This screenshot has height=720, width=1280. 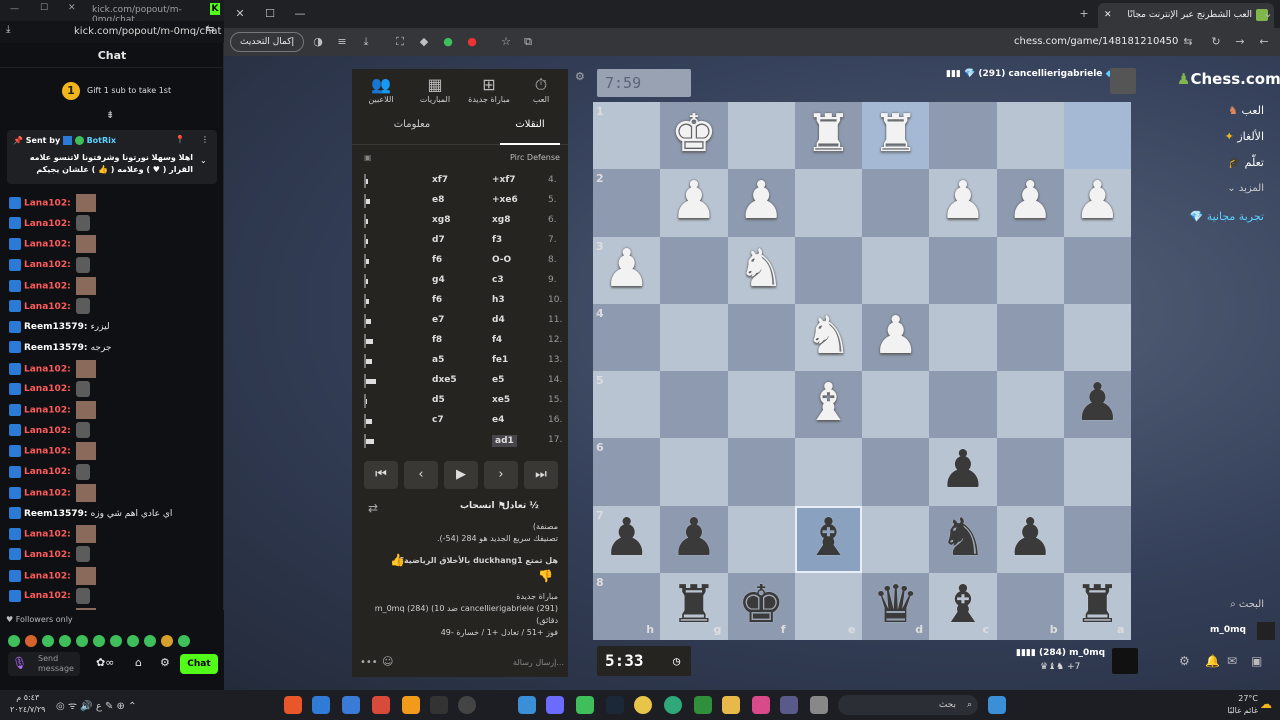 What do you see at coordinates (180, 139) in the screenshot?
I see `unpin-icon: 📍` at bounding box center [180, 139].